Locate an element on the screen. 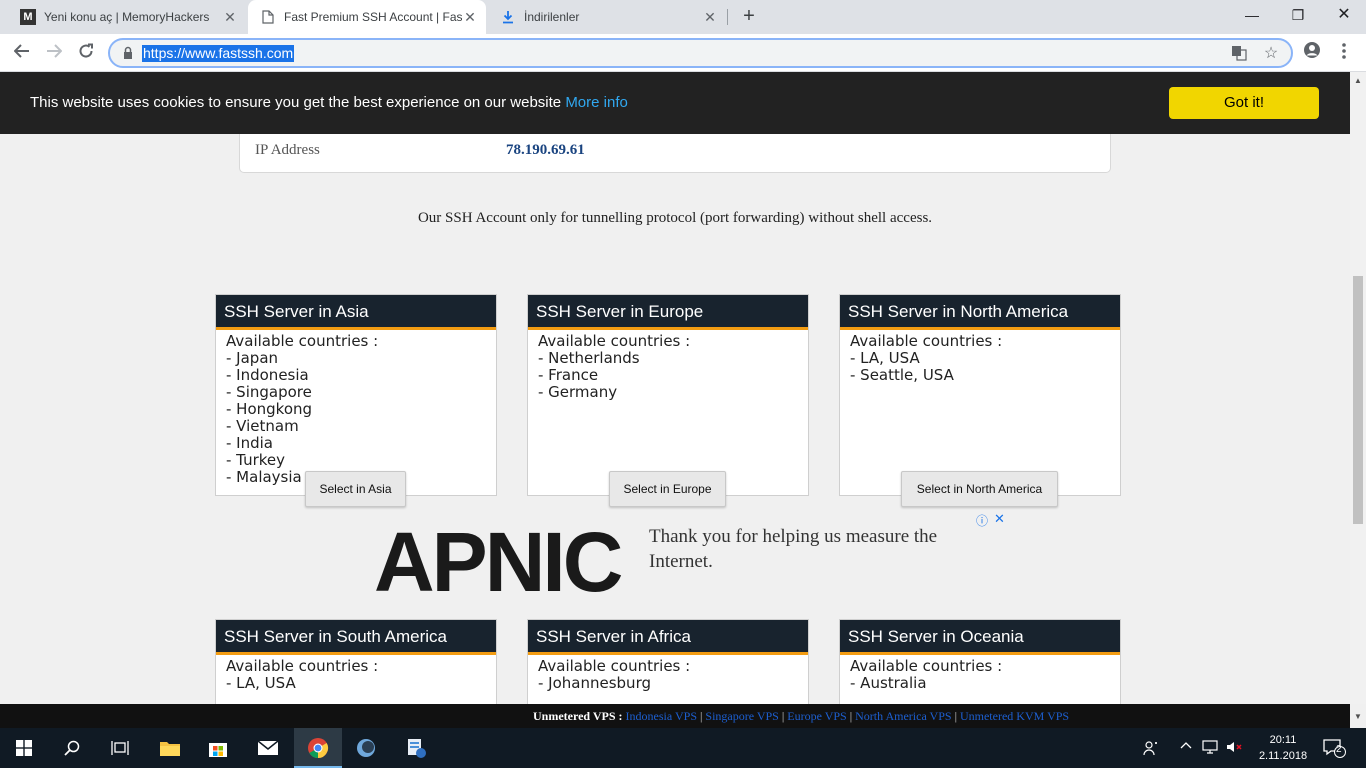  tab-downloads: İndirilenler ✕ is located at coordinates (607, 17).